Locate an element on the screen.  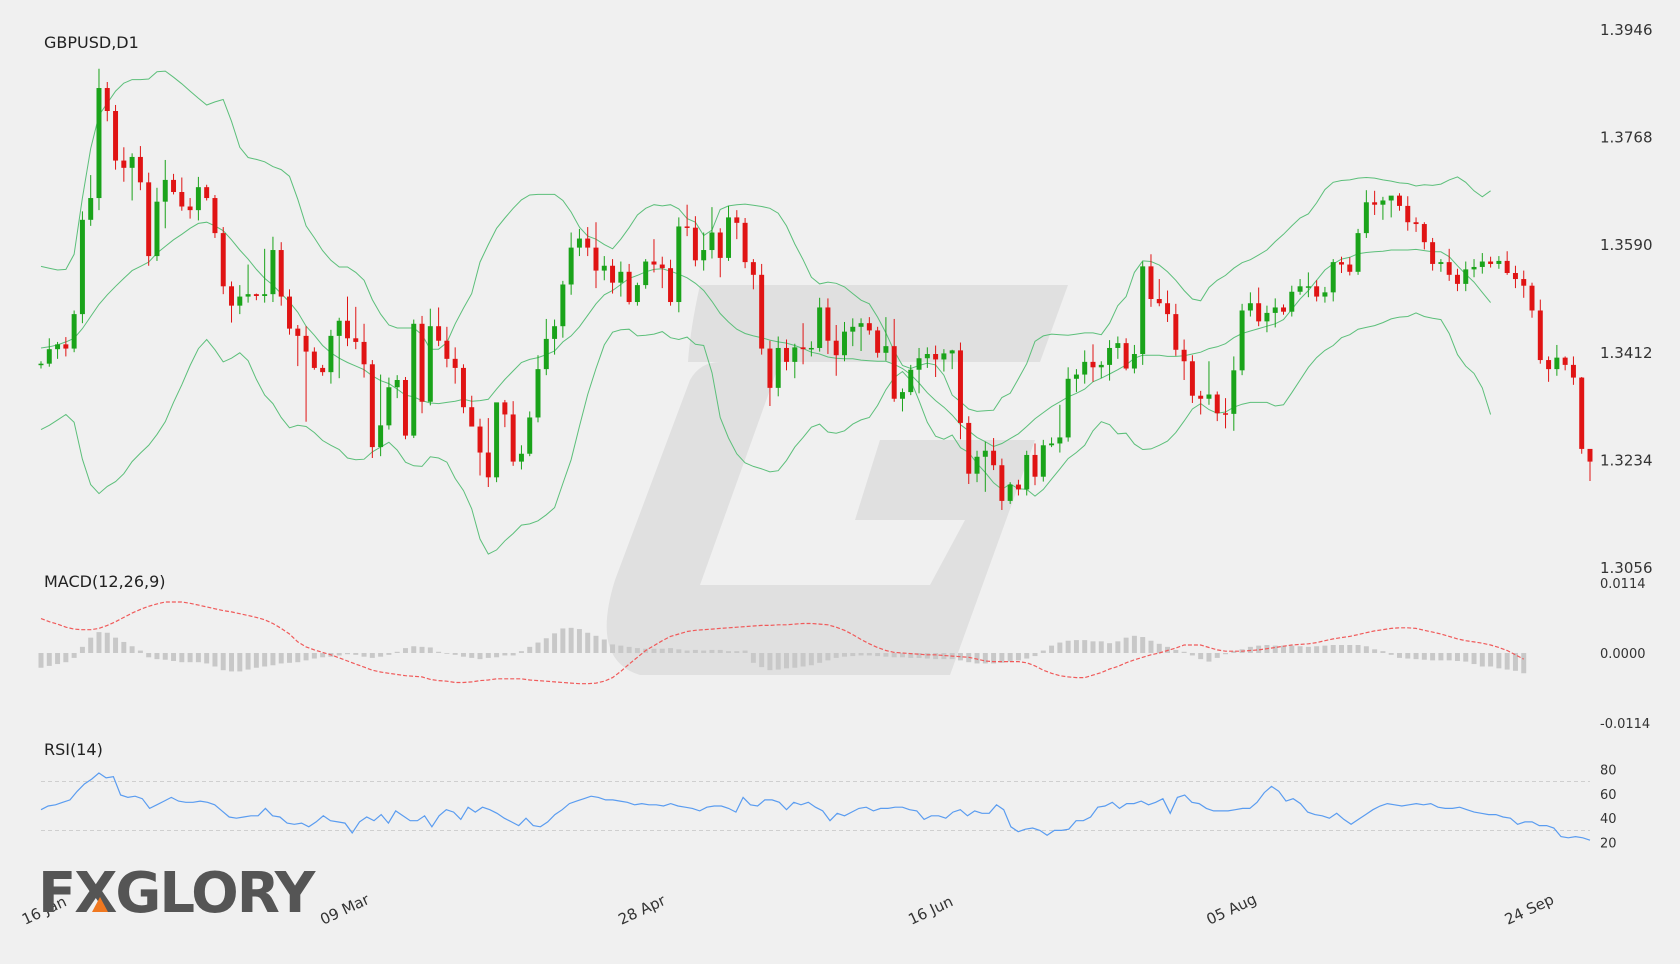
rsi-axis-tick: 60 is located at coordinates (1608, 795).